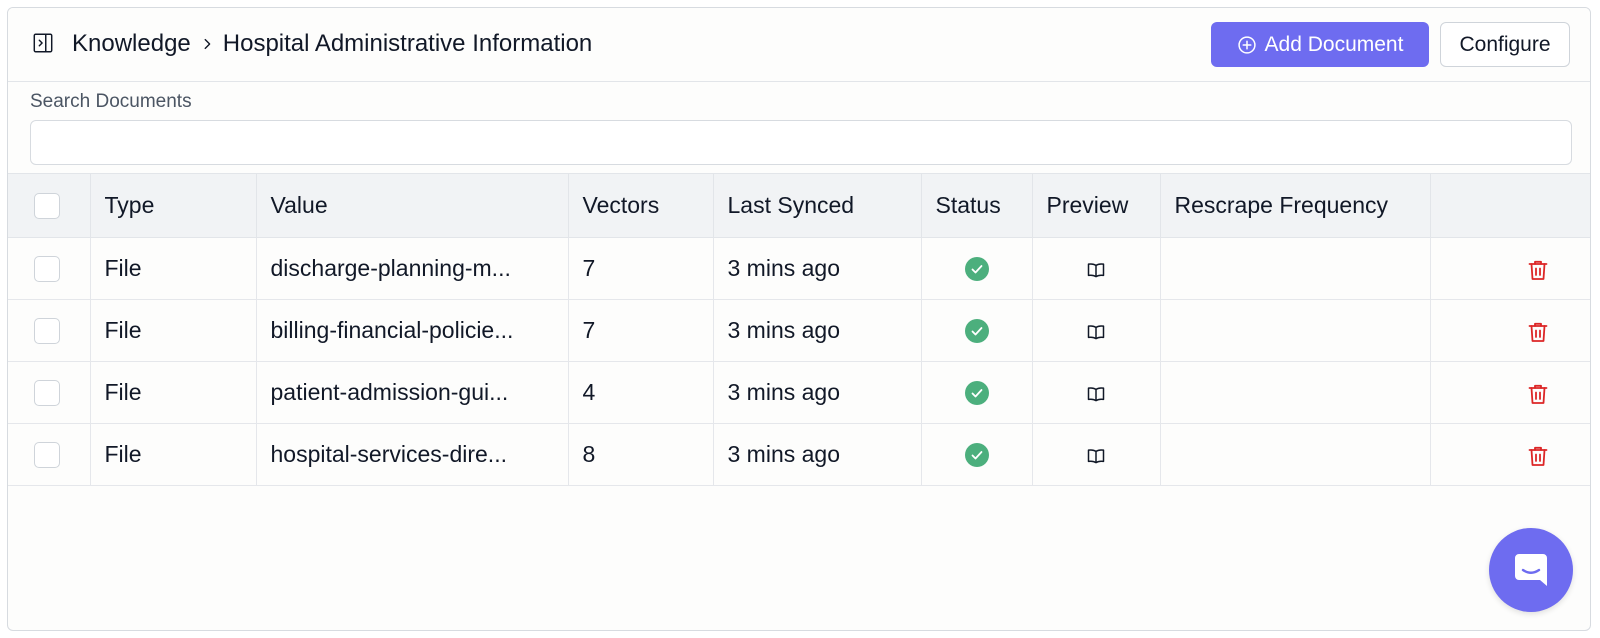  I want to click on add-document-label: Add Document, so click(1334, 44).